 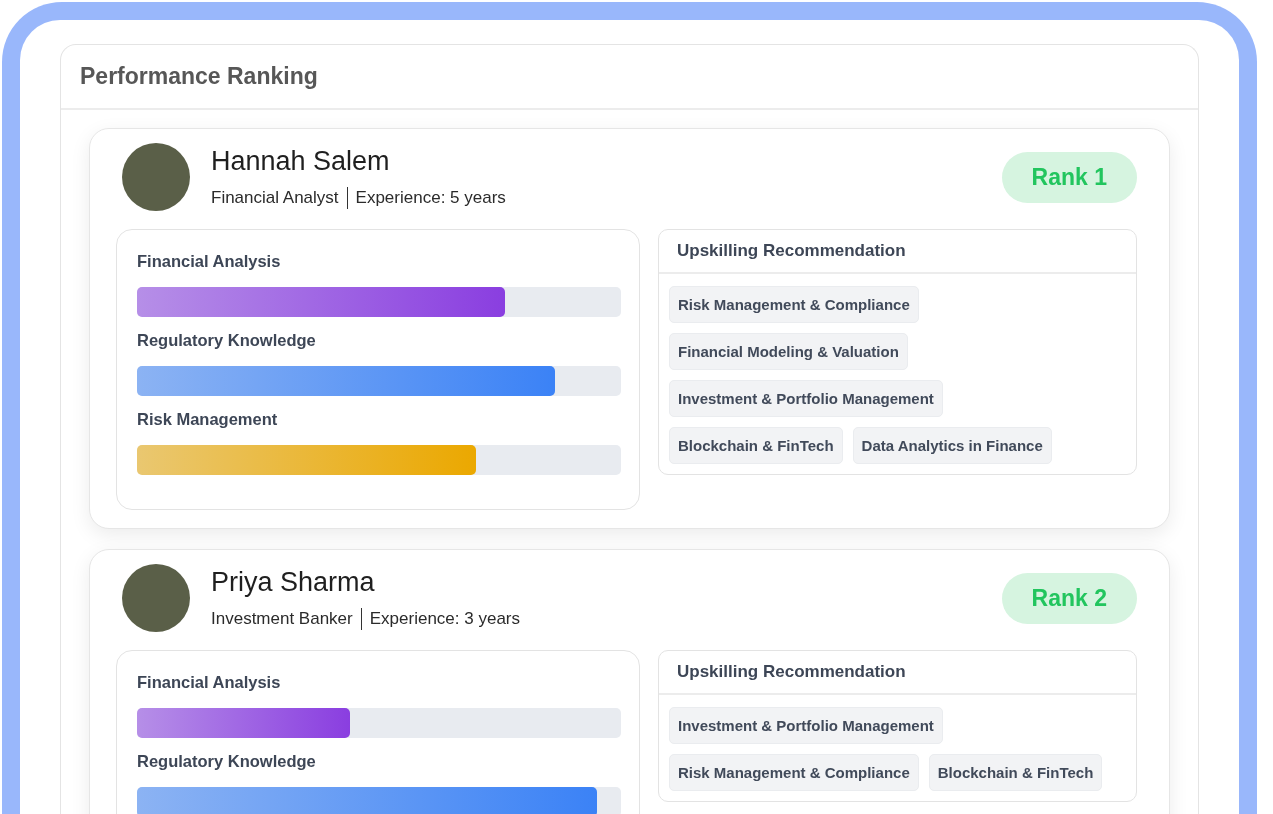 What do you see at coordinates (199, 76) in the screenshot?
I see `panel-title: Performance Ranking` at bounding box center [199, 76].